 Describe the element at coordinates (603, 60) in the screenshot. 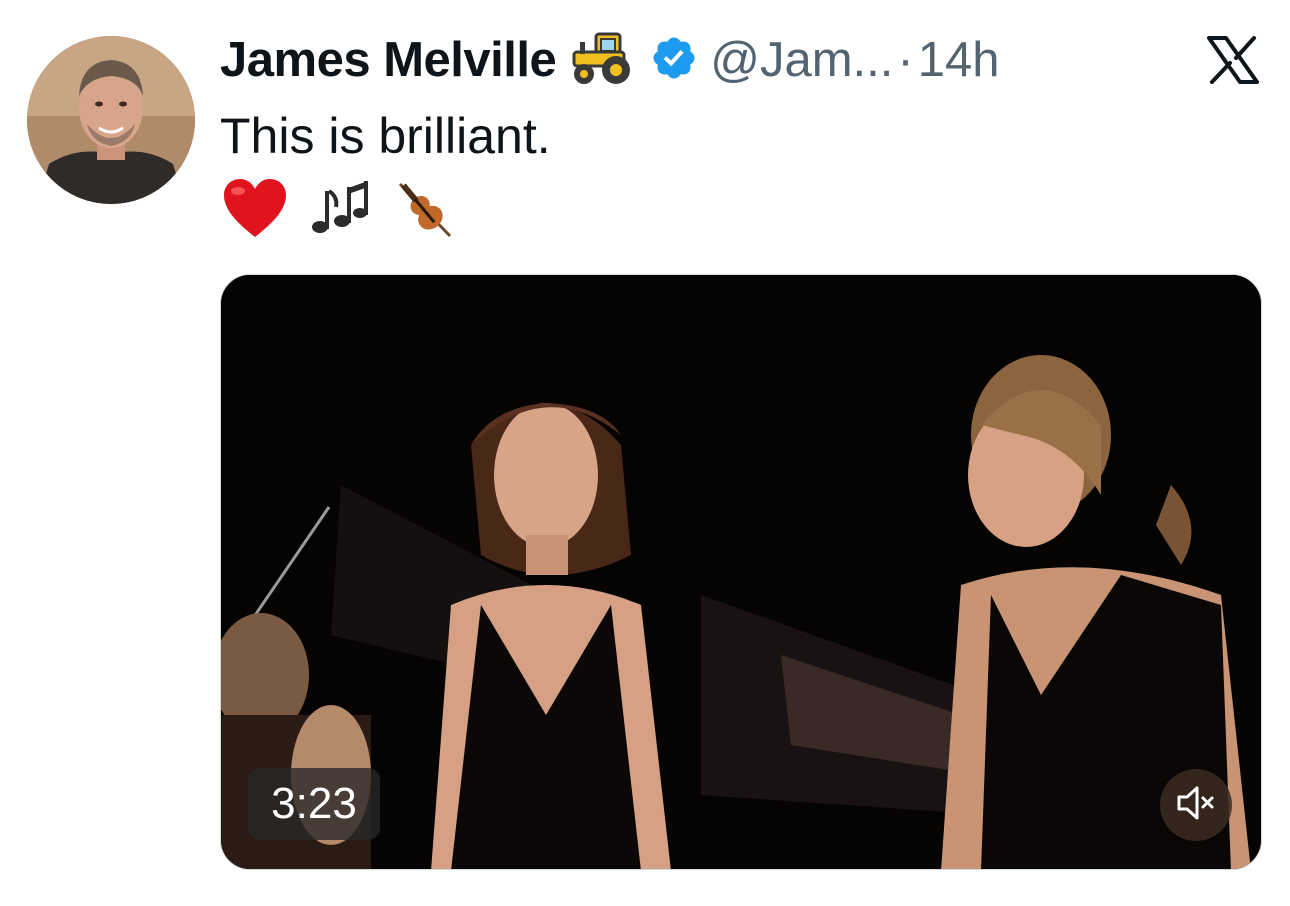

I see `tractor-icon` at that location.